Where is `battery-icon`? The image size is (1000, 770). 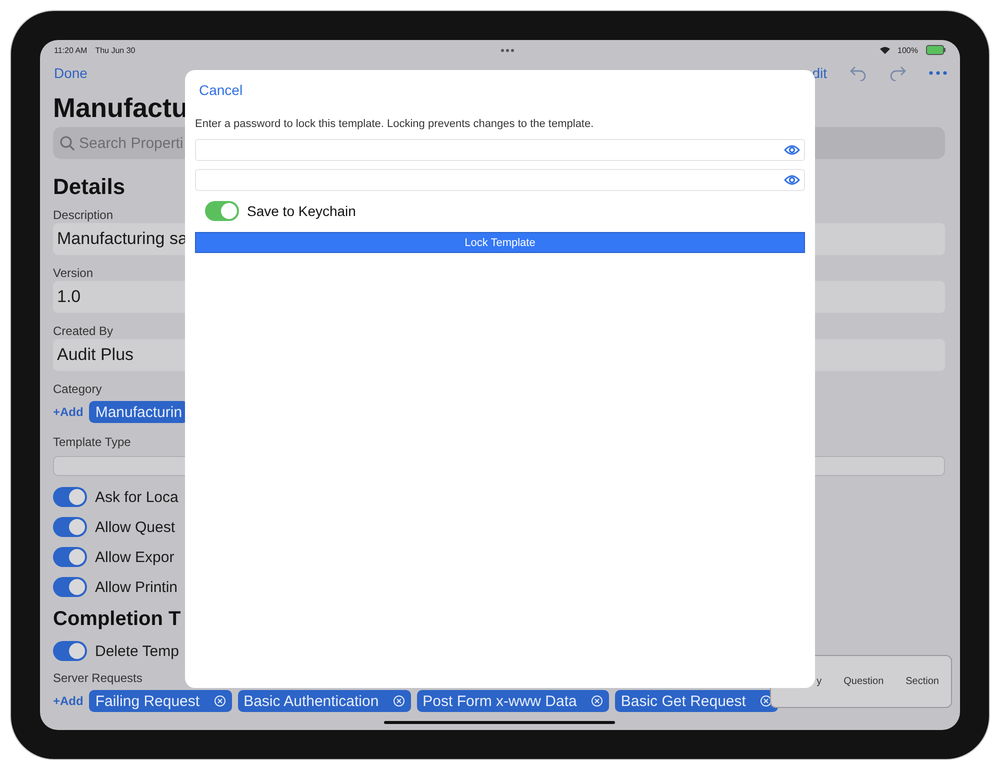 battery-icon is located at coordinates (936, 50).